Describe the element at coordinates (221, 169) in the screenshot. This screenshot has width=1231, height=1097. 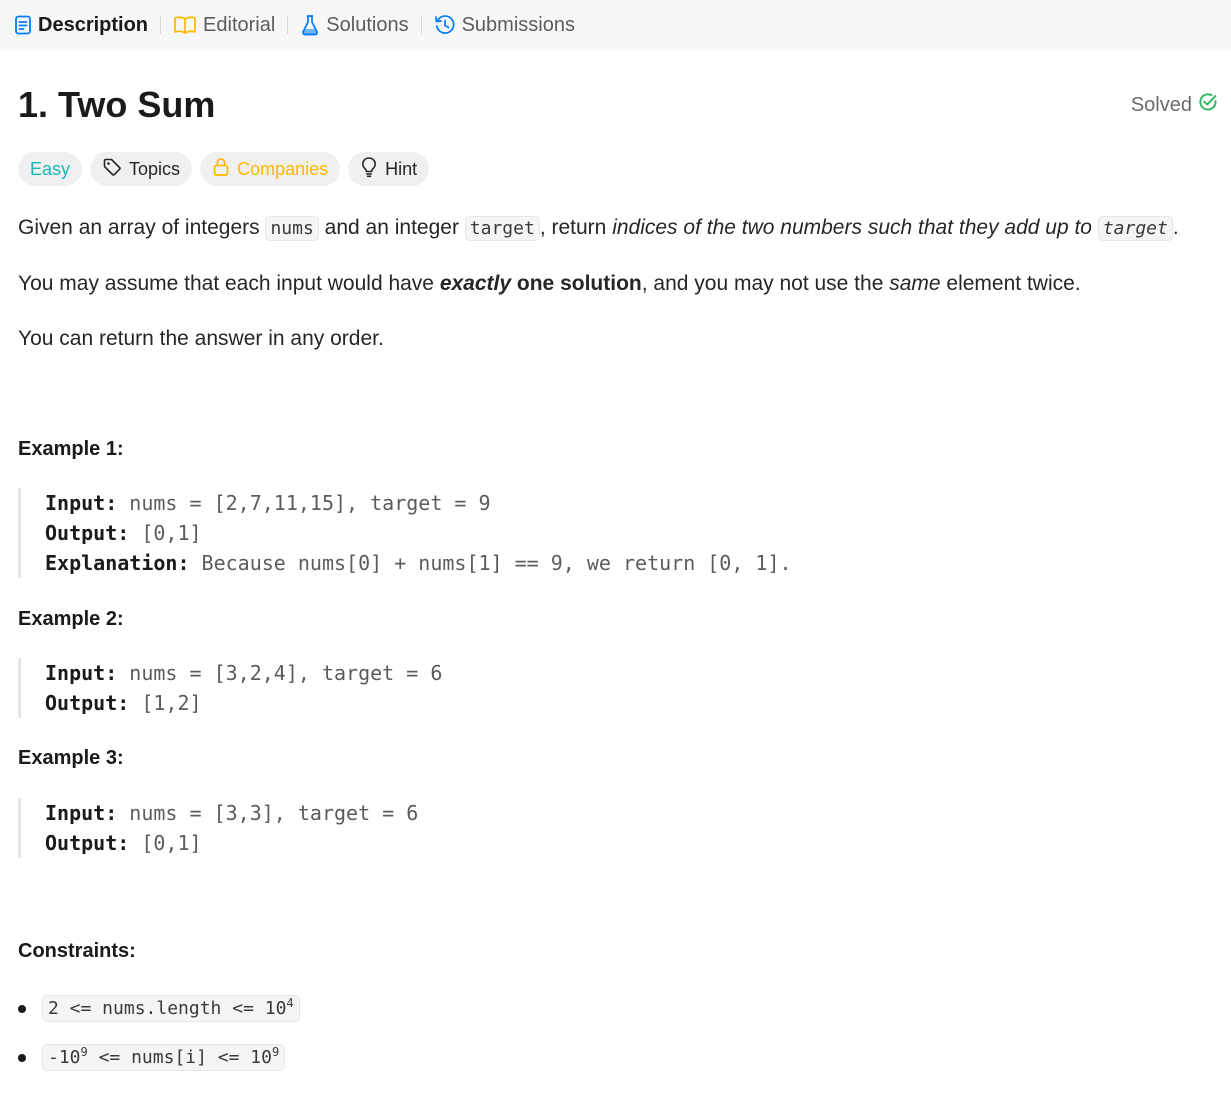
I see `lock-icon` at that location.